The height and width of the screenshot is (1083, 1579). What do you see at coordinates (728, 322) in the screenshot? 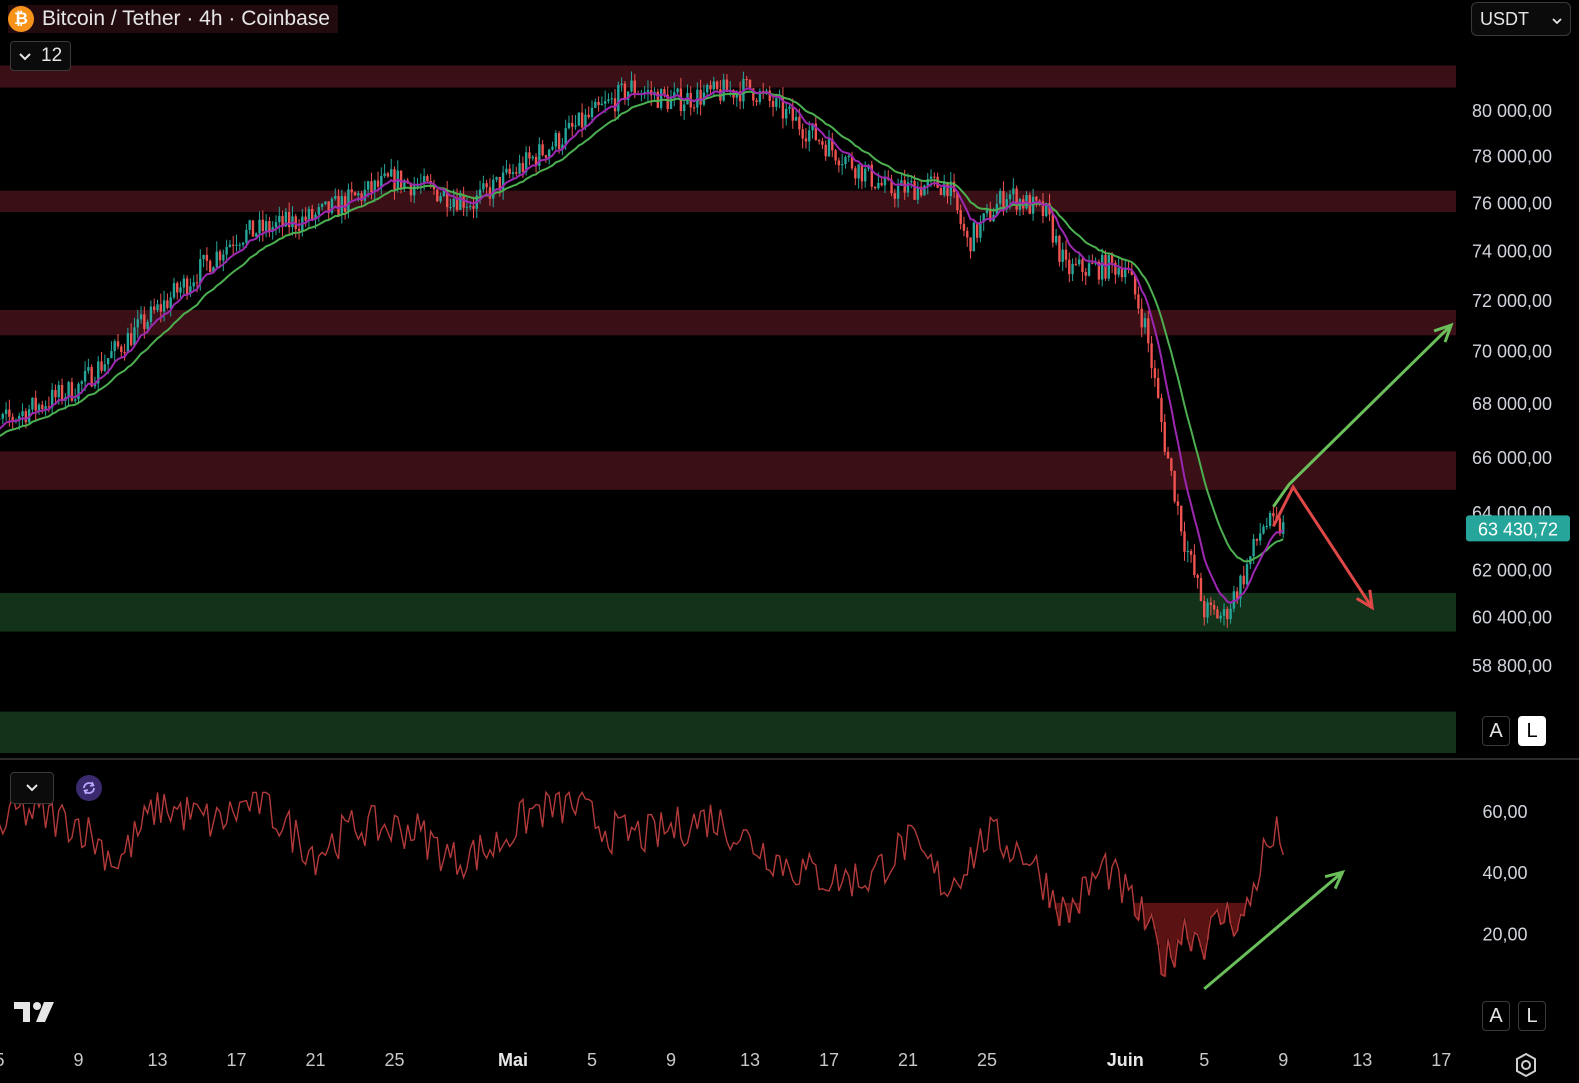
I see `resistance-zone` at bounding box center [728, 322].